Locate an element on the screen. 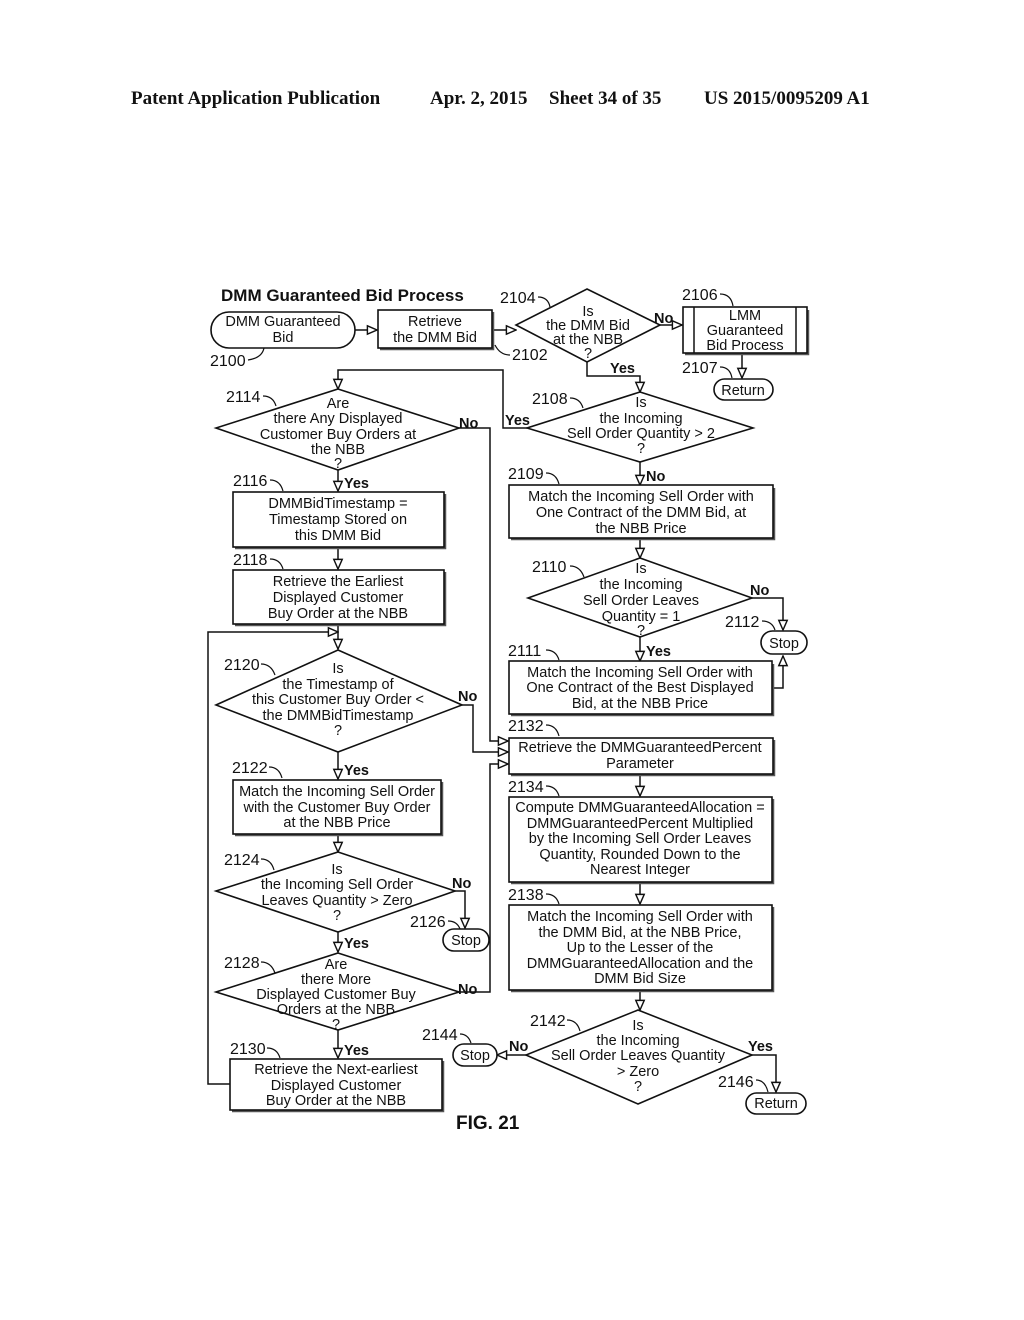 This screenshot has height=1320, width=1024. node-2146-return: Return 2146 is located at coordinates (762, 1094).